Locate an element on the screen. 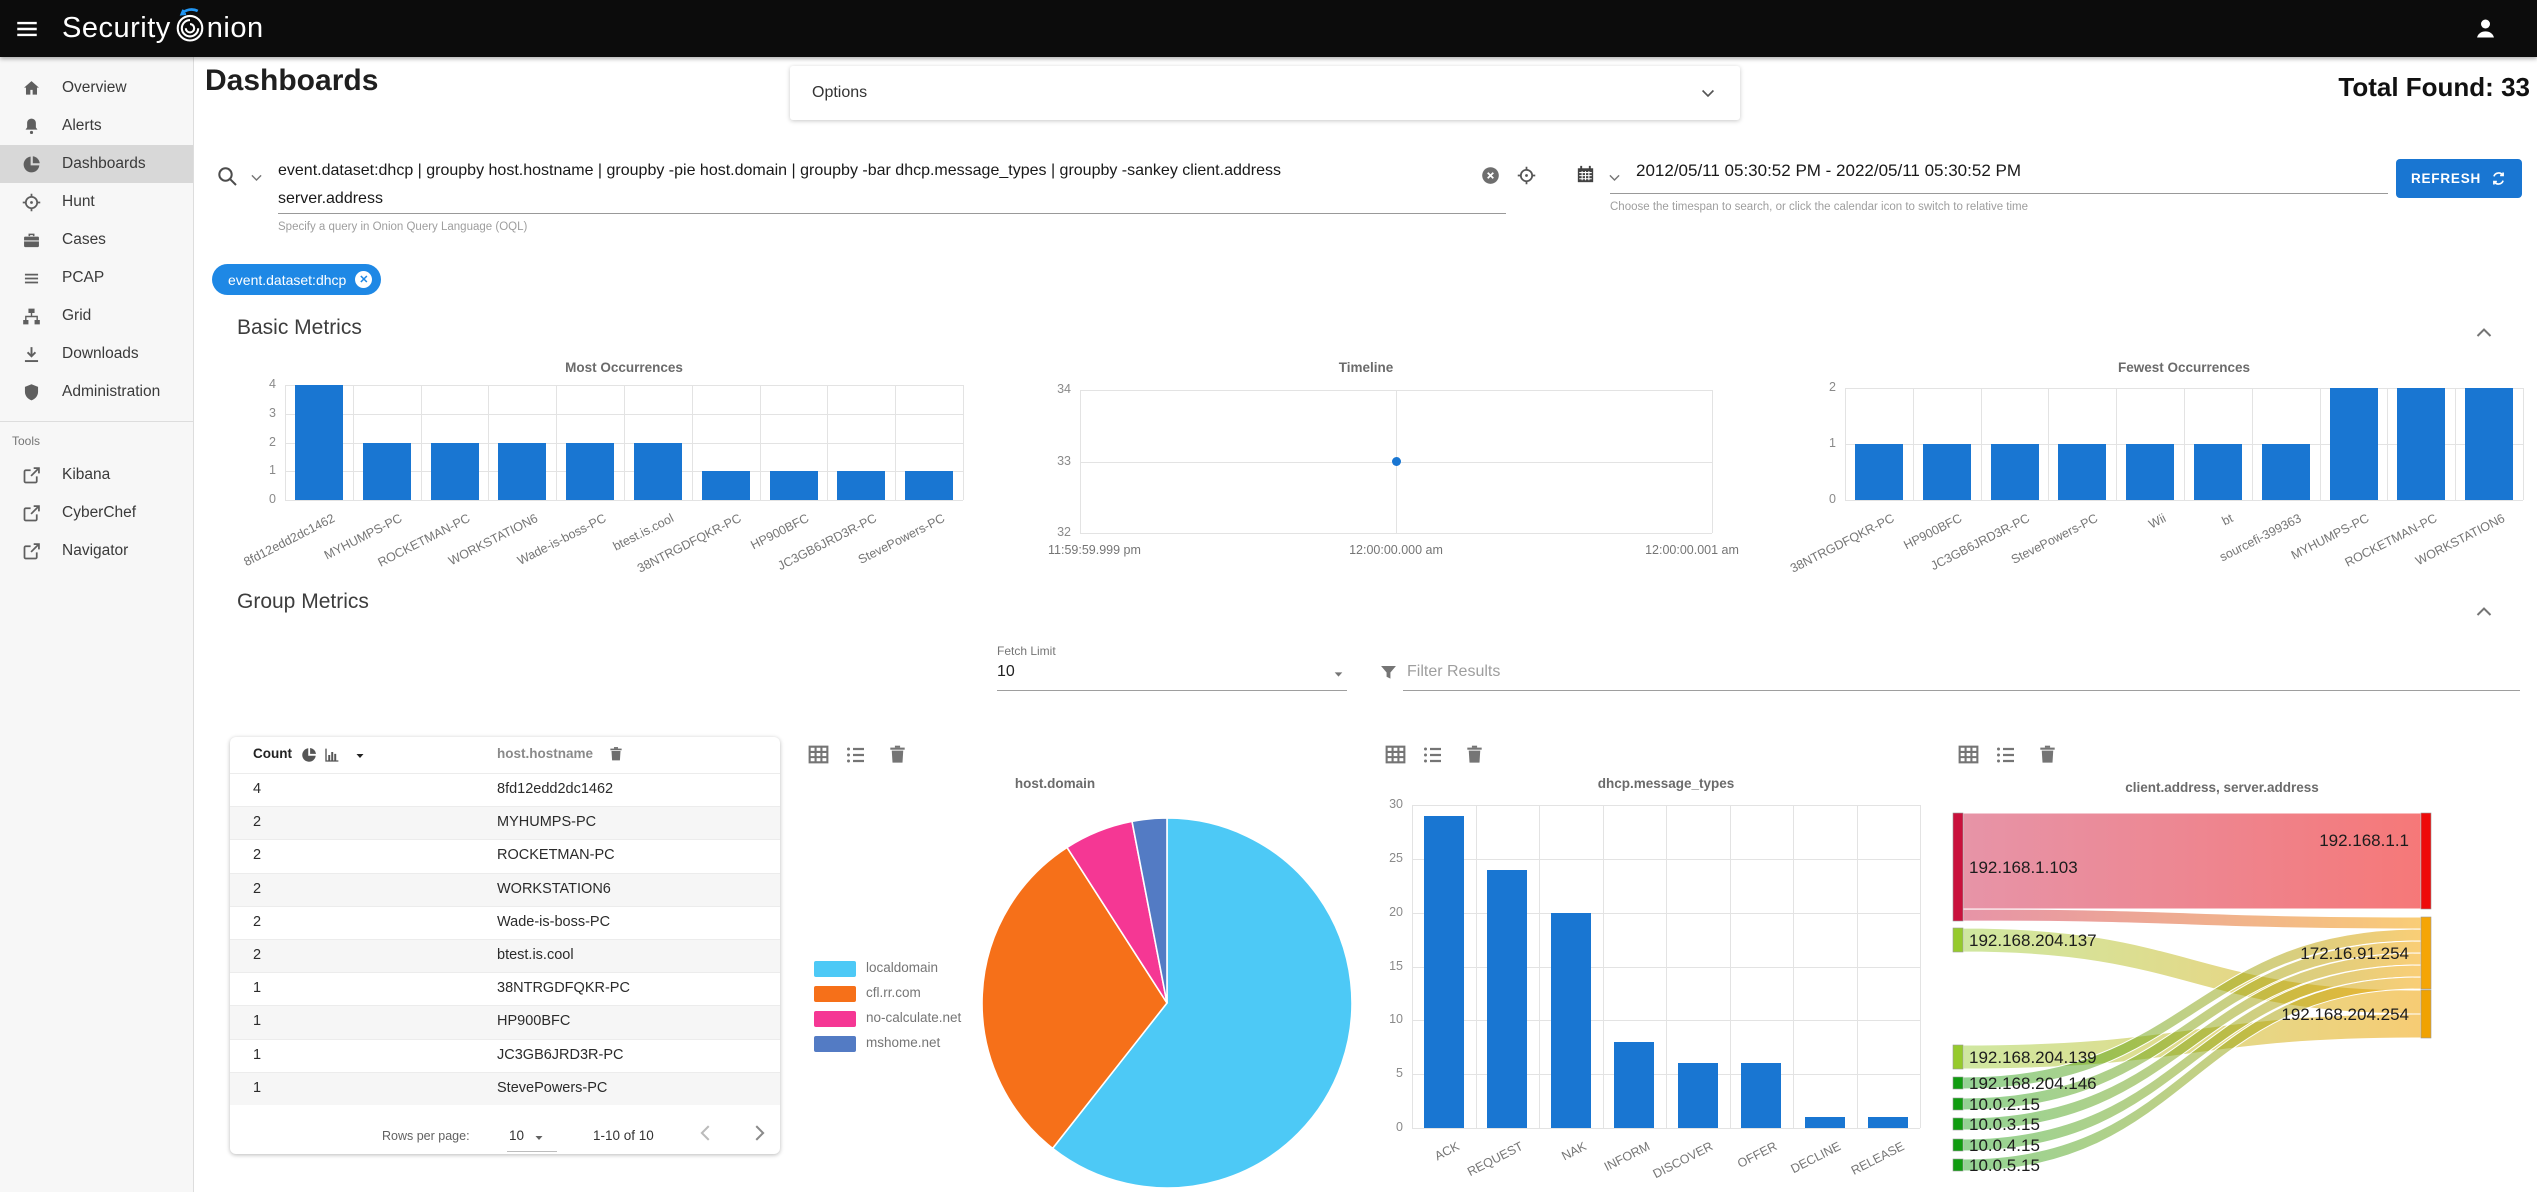 This screenshot has height=1192, width=2537. table-row: 1 38NTRGDFQKR-PC is located at coordinates (505, 988).